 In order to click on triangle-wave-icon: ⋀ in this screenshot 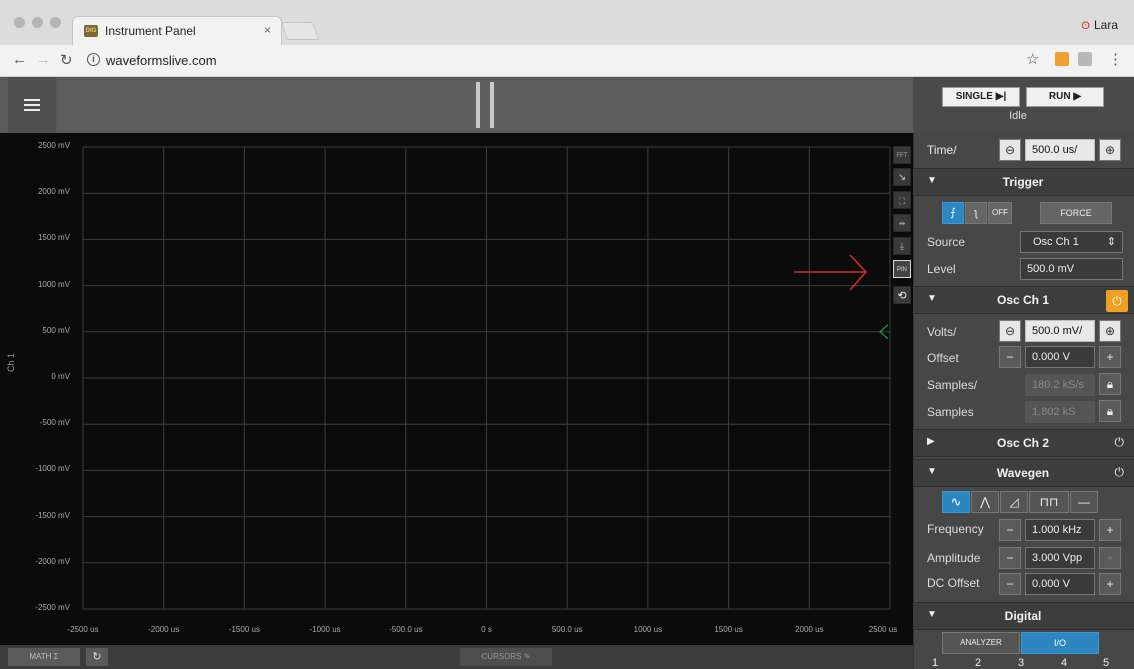, I will do `click(985, 502)`.